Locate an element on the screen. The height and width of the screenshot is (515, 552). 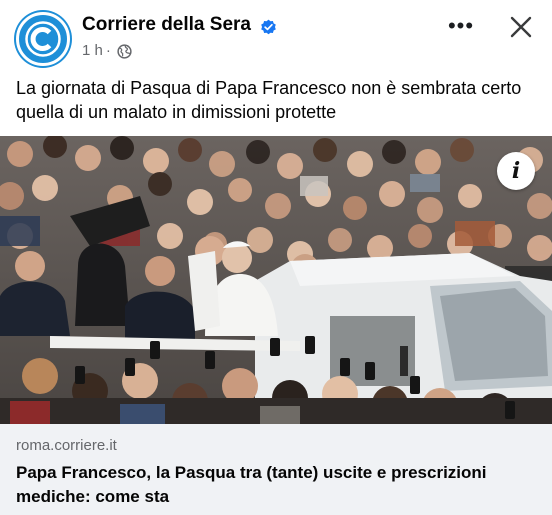
info-icon: i is located at coordinates (516, 171).